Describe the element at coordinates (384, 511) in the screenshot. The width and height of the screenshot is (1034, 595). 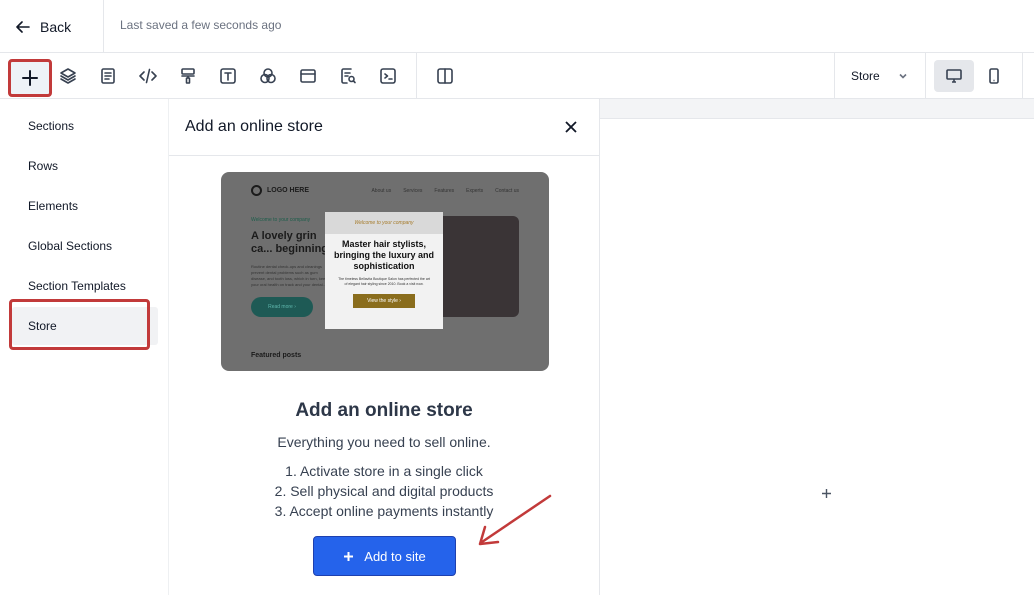
I see `list-item: 3. Accept online payments instantly` at that location.